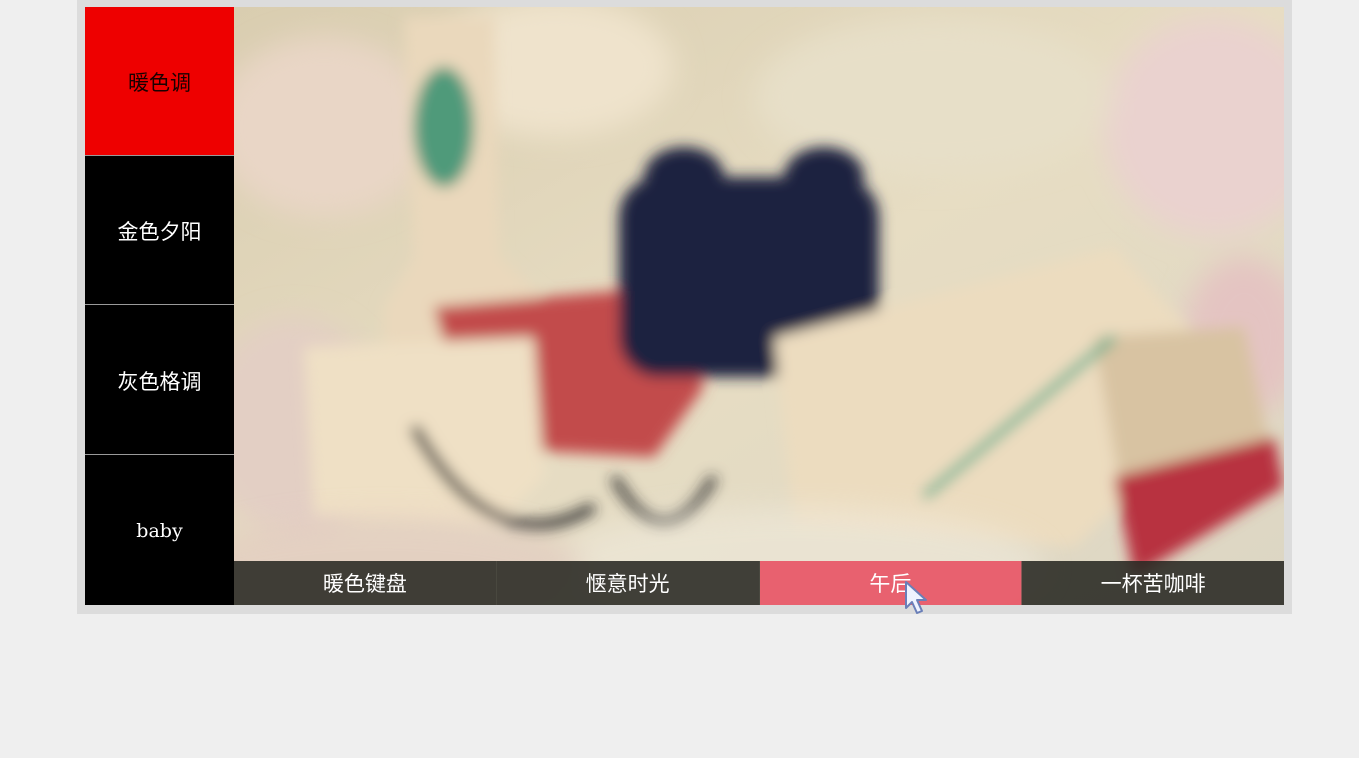 This screenshot has width=1359, height=758. What do you see at coordinates (1153, 583) in the screenshot?
I see `caption-bitter-coffee: 一杯苦咖啡` at bounding box center [1153, 583].